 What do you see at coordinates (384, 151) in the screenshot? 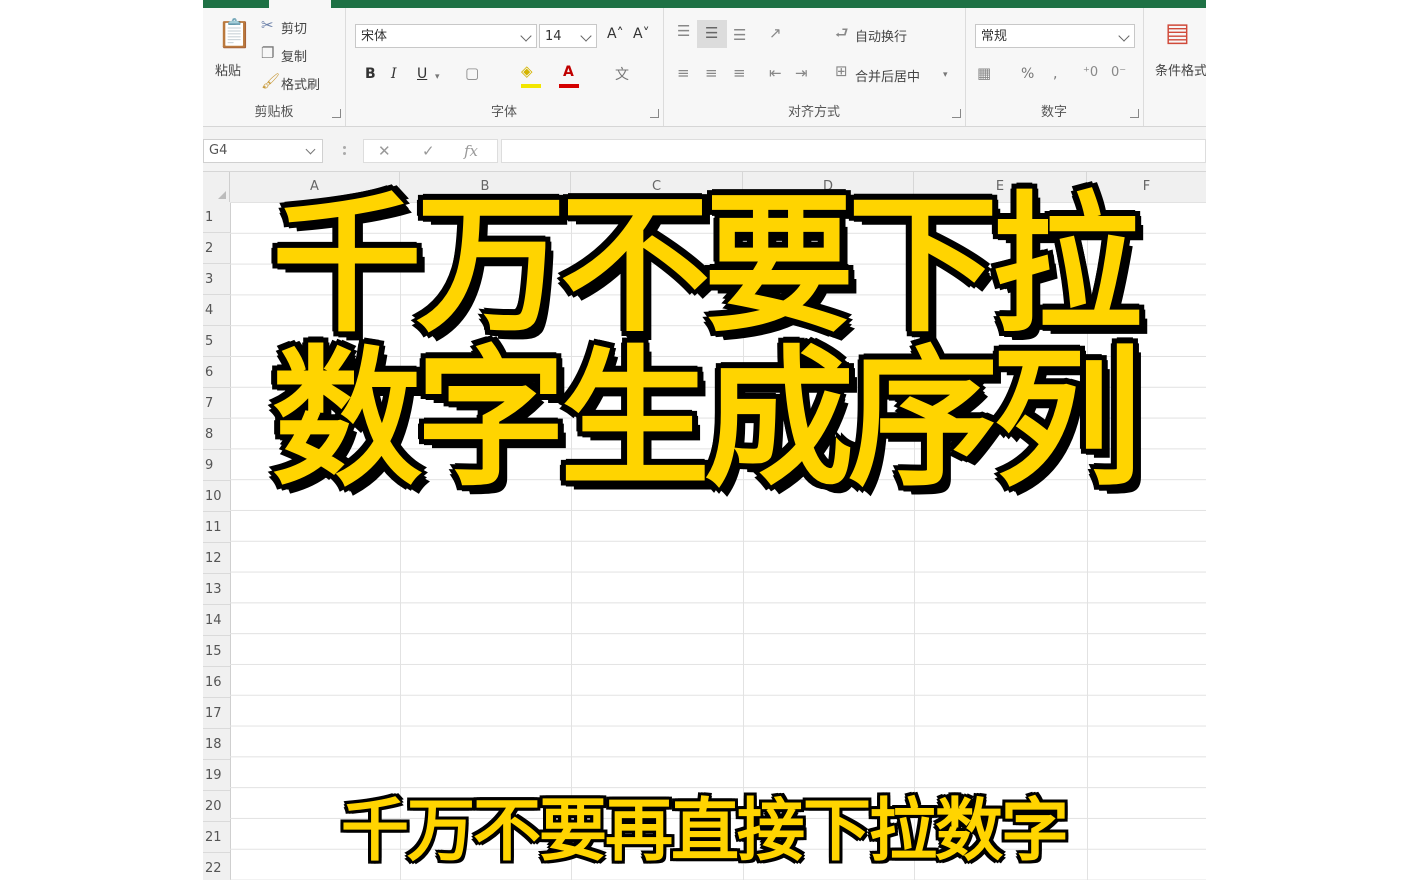
I see `cancel-icon: ✕` at bounding box center [384, 151].